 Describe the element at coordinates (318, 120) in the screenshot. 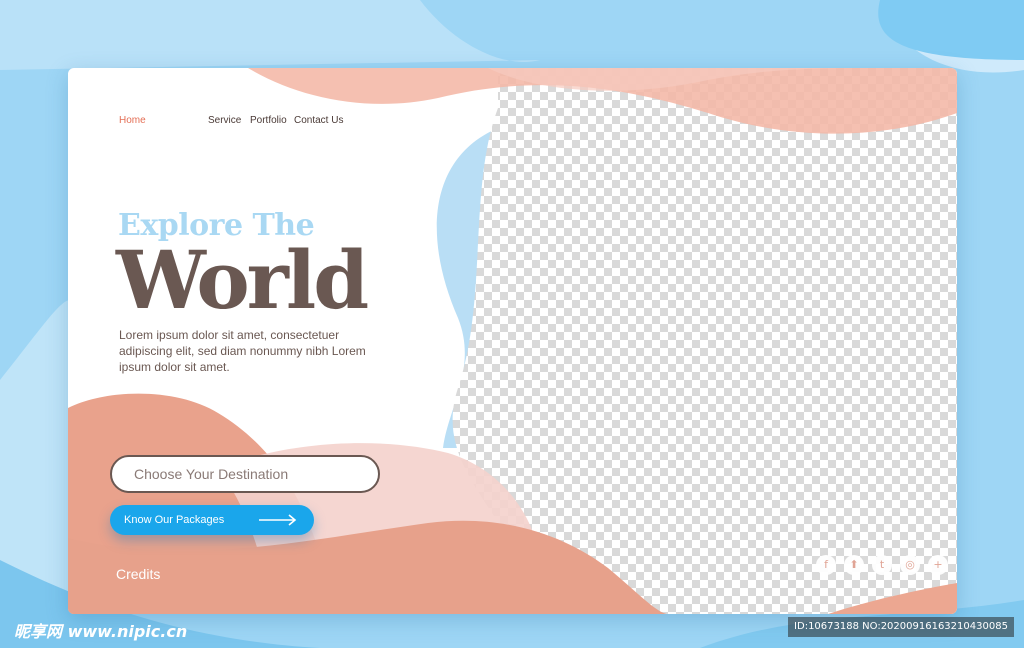

I see `nav-item-contact-us: Contact Us` at that location.